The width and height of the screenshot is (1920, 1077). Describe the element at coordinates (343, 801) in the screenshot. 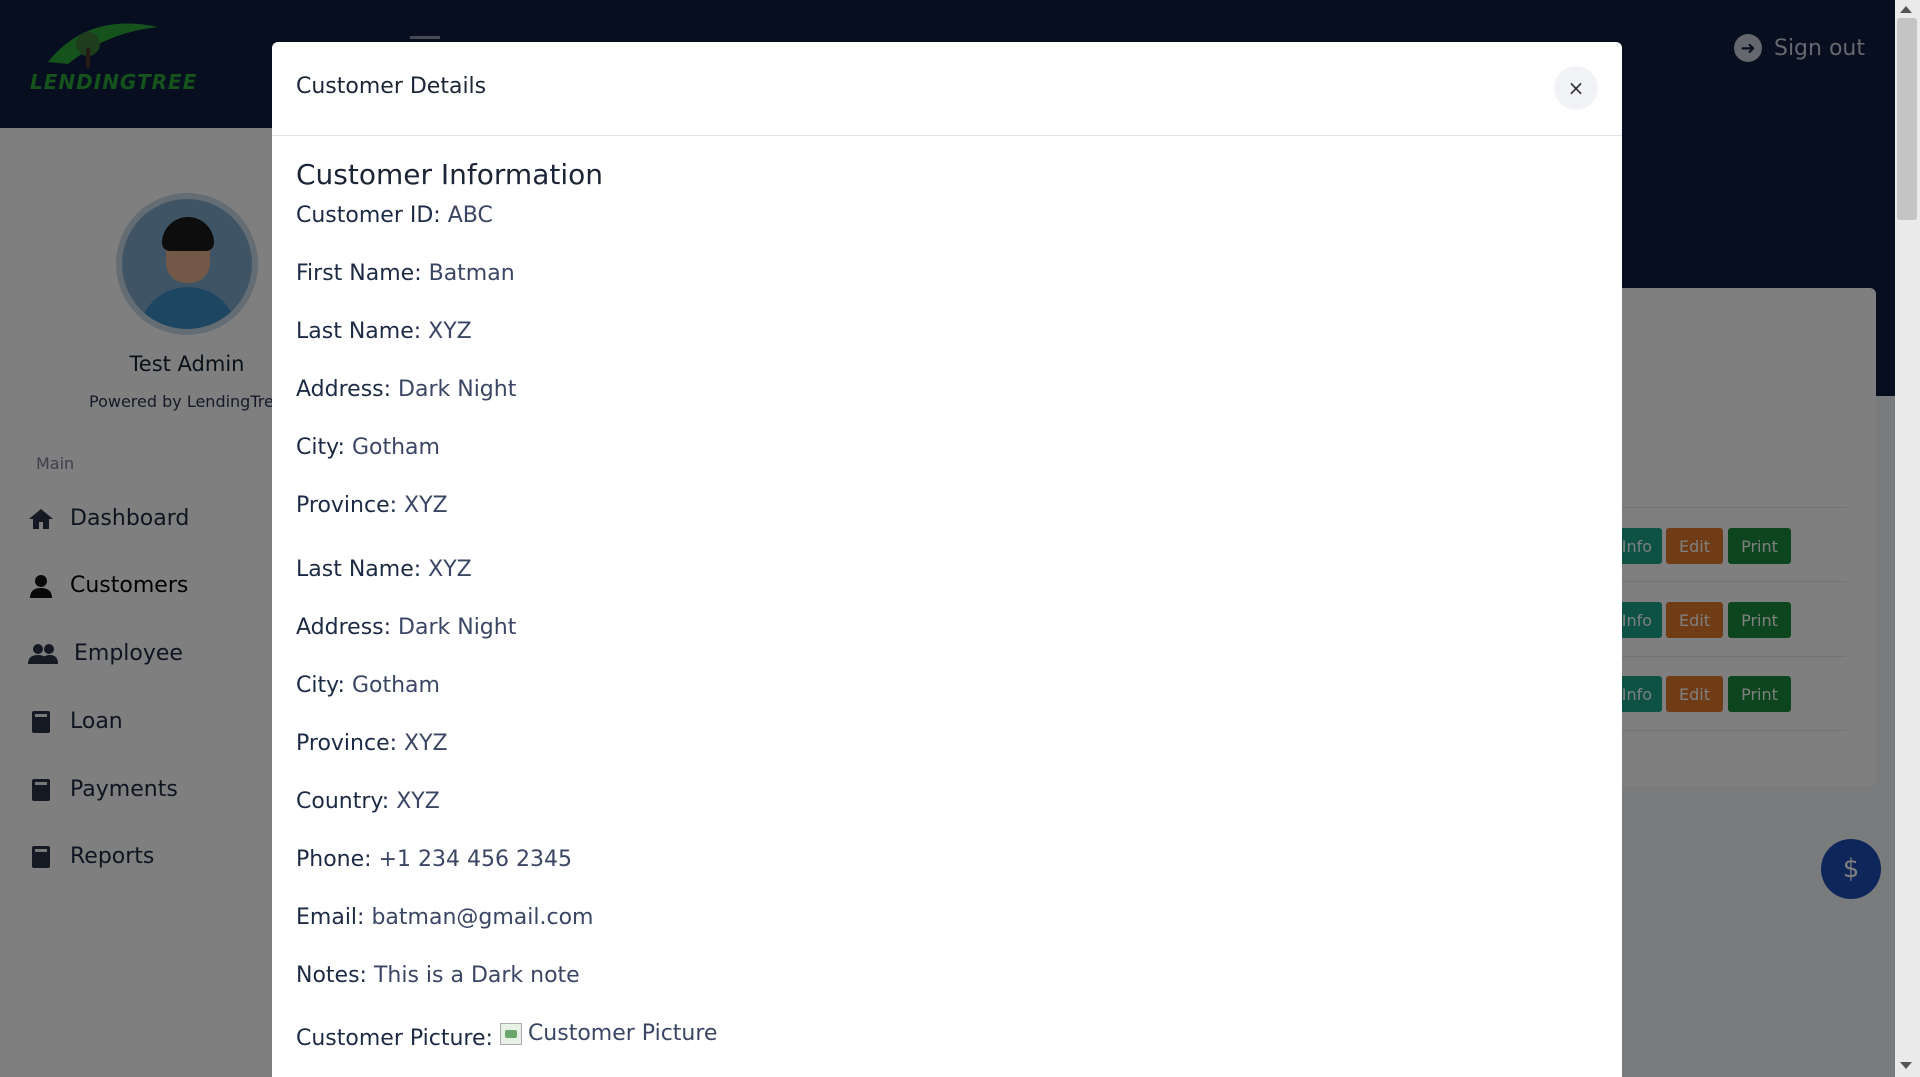

I see `field-label: Country:` at that location.